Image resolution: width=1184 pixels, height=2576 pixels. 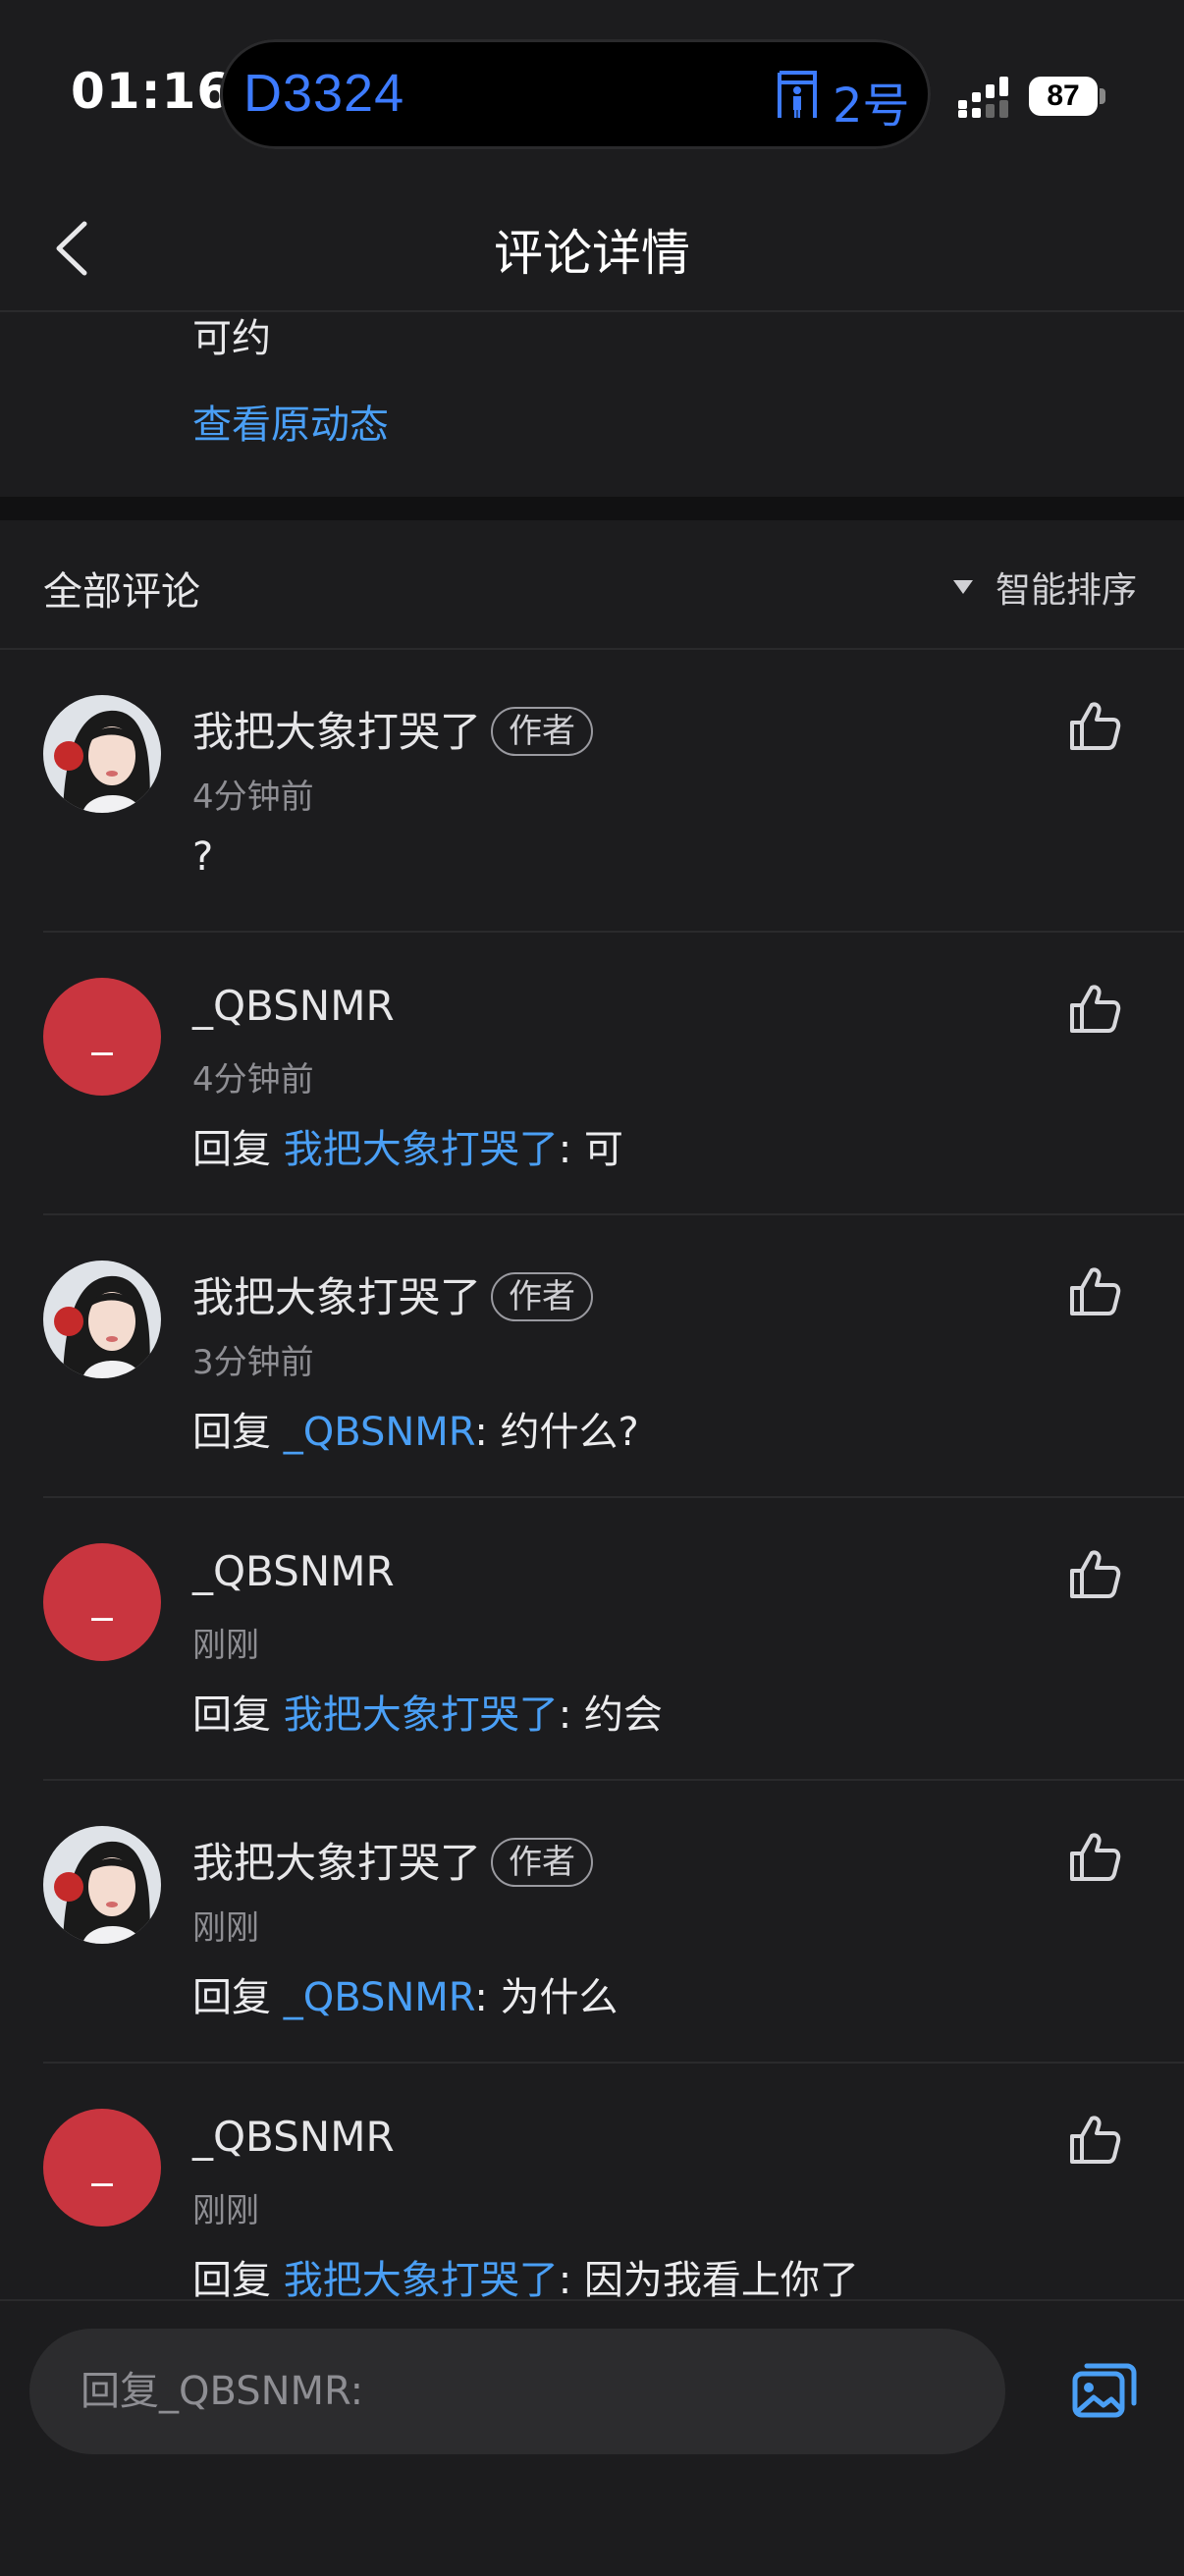 What do you see at coordinates (231, 338) in the screenshot?
I see `post-text: 可约` at bounding box center [231, 338].